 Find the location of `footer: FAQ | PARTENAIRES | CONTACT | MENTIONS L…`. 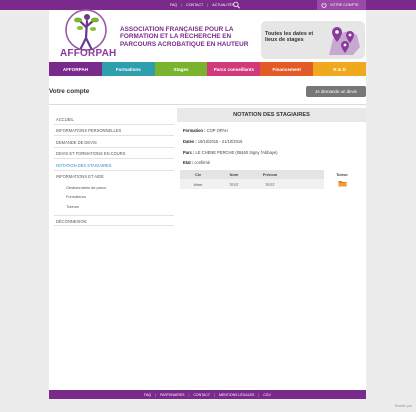

footer: FAQ | PARTENAIRES | CONTACT | MENTIONS L… is located at coordinates (207, 394).